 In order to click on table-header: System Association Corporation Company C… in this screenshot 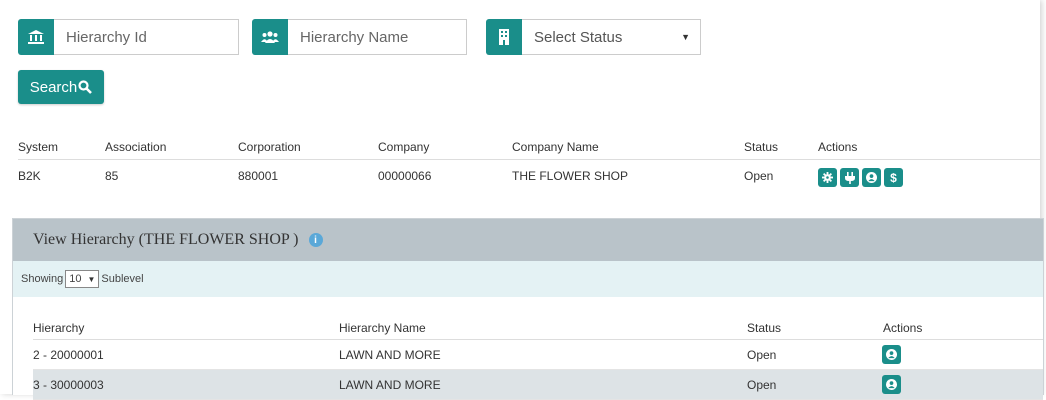, I will do `click(529, 148)`.